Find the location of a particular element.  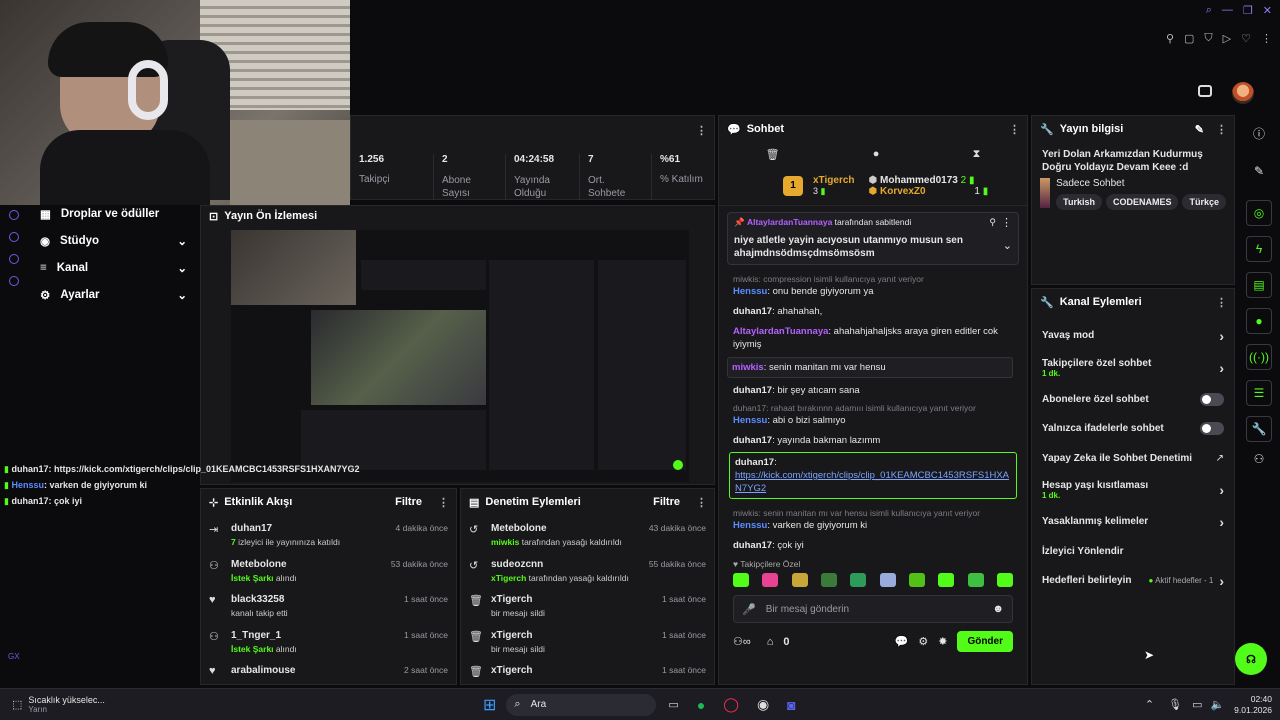

chat-input: 🎤 Bir mesaj gönderin ☻ is located at coordinates (873, 609).